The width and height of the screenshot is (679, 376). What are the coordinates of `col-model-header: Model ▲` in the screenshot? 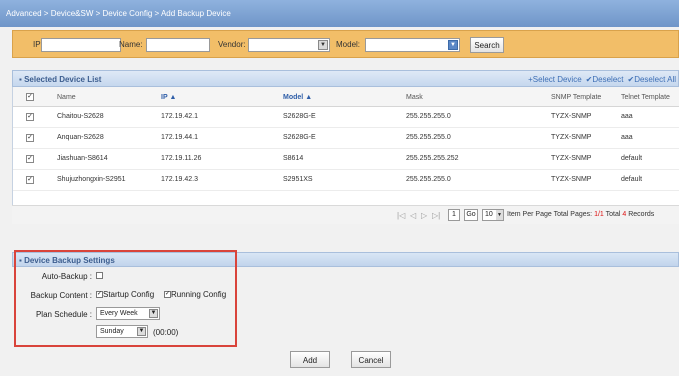 It's located at (297, 97).